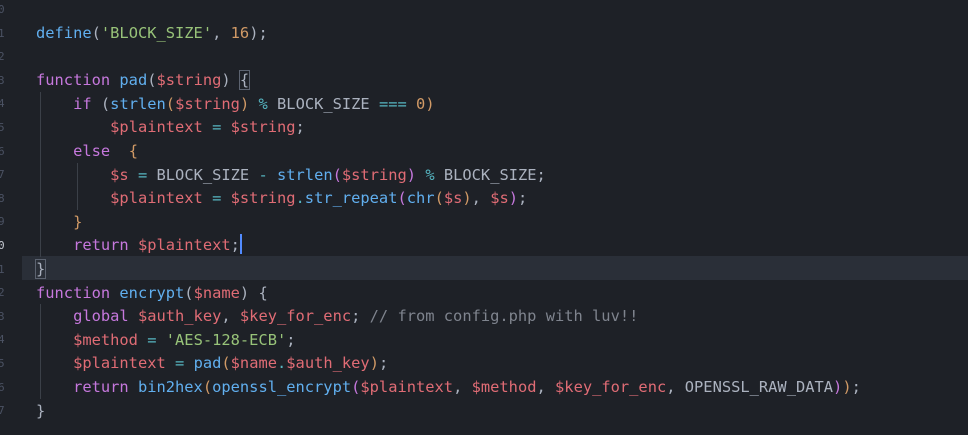 Image resolution: width=968 pixels, height=435 pixels. Describe the element at coordinates (87, 103) in the screenshot. I see `code-token: if` at that location.